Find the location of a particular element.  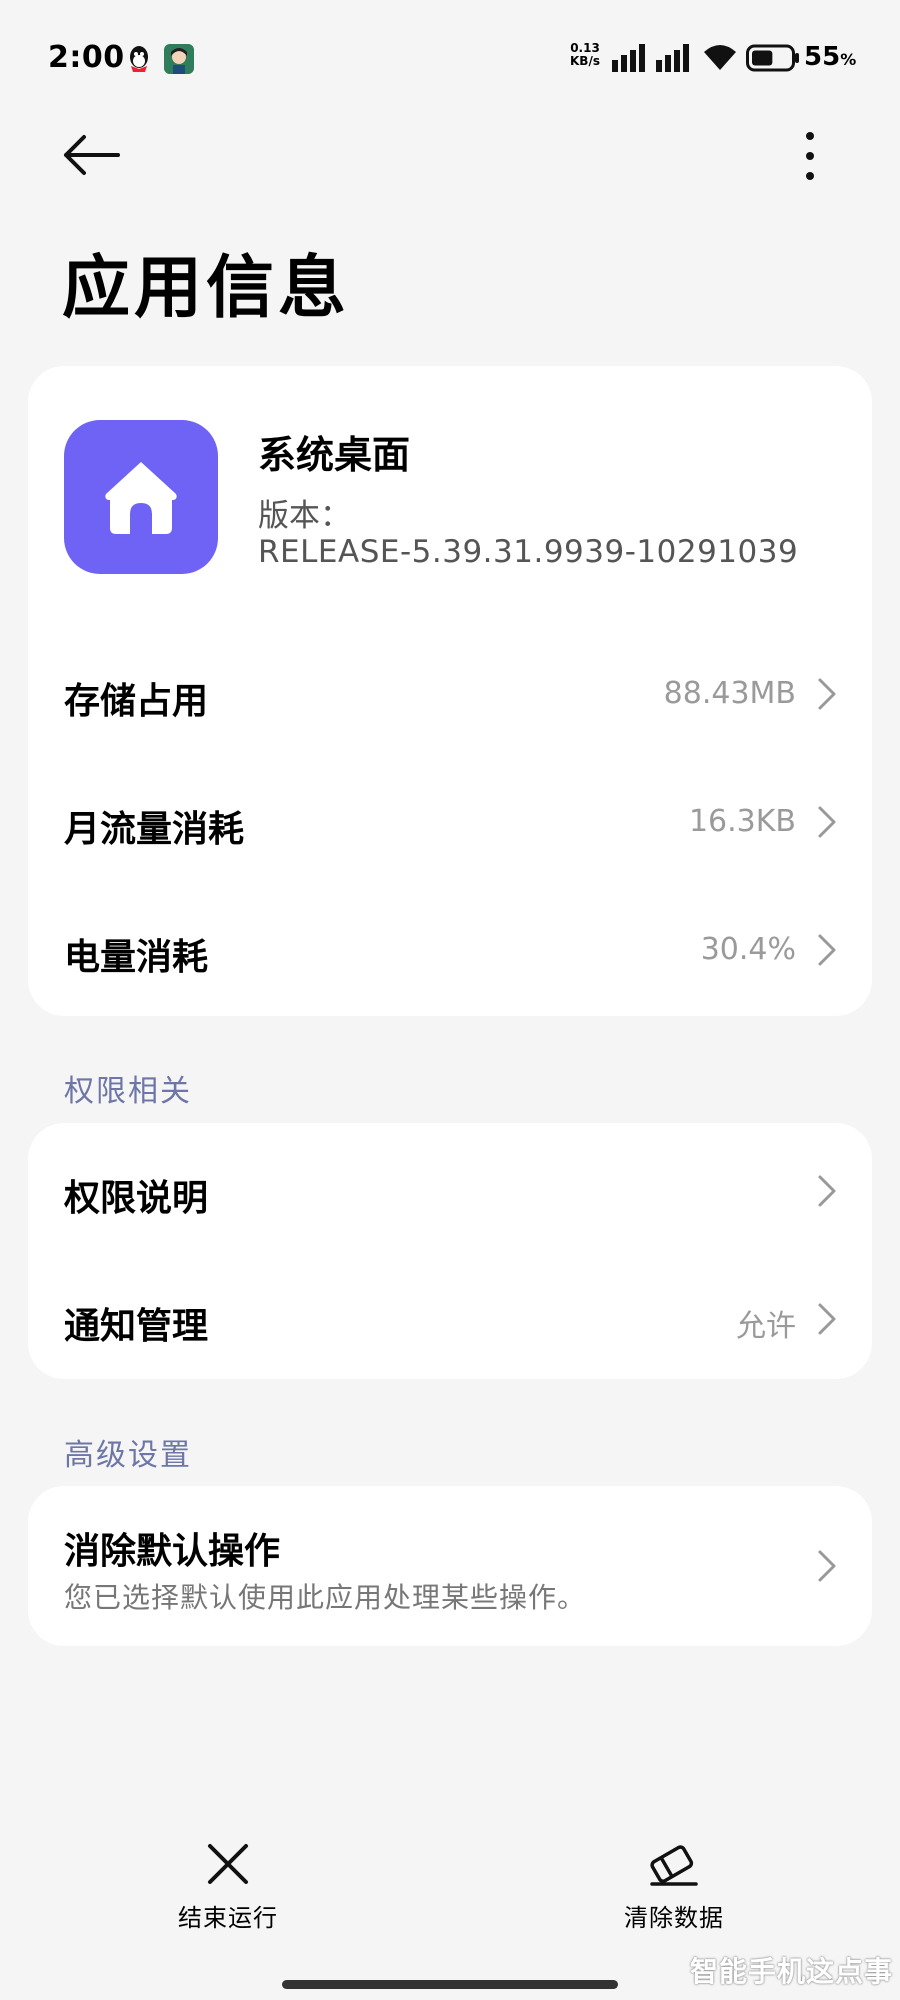

storage-usage-row: 存储占用 88.43MB is located at coordinates (450, 694).